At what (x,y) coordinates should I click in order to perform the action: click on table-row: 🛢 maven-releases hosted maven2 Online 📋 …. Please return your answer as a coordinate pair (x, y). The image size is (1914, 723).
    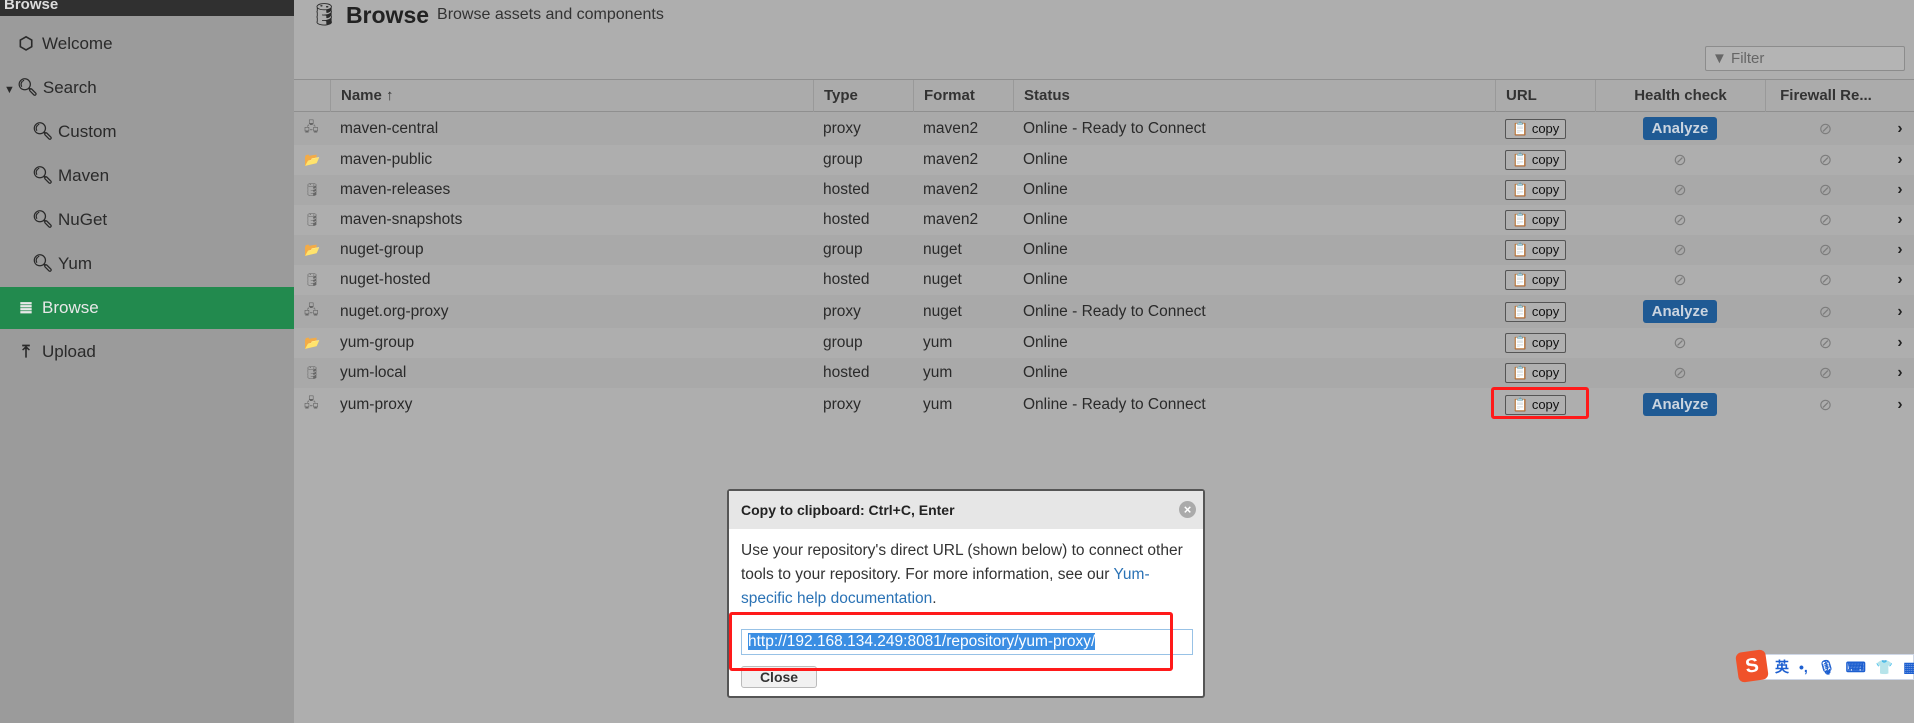
    Looking at the image, I should click on (1104, 190).